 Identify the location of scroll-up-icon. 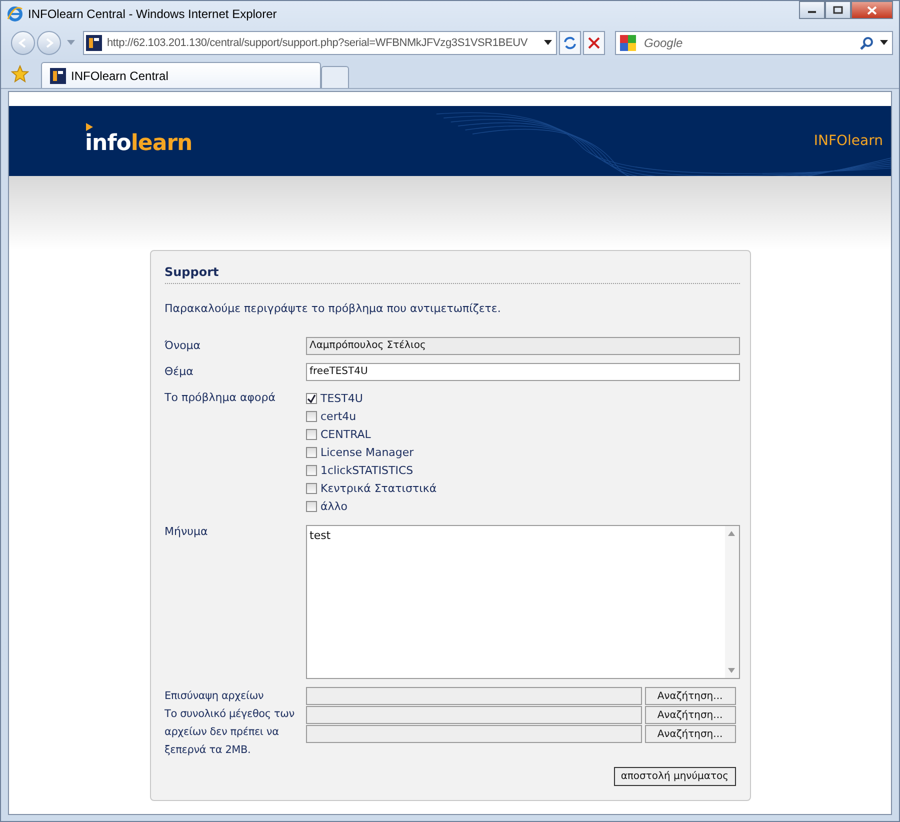
(731, 533).